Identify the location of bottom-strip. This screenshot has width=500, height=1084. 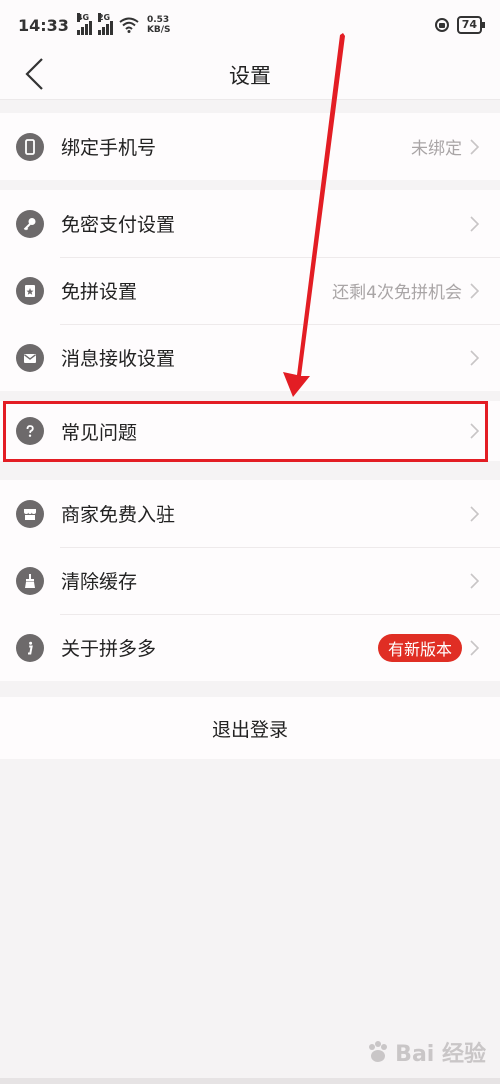
(250, 1081).